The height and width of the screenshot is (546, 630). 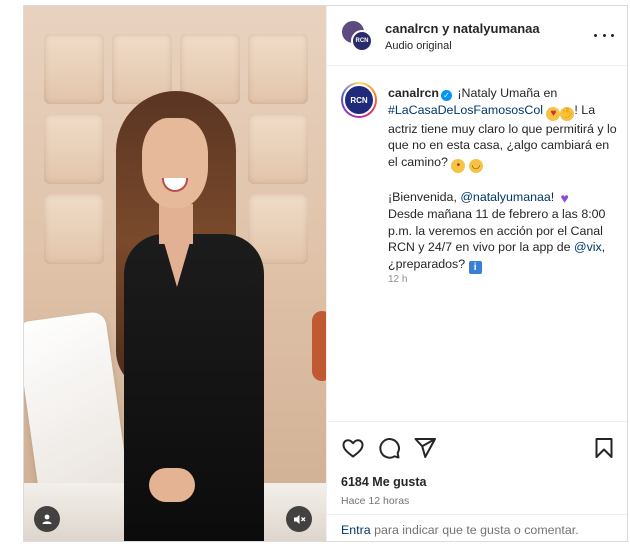 I want to click on thinking-emoji: •, so click(x=458, y=165).